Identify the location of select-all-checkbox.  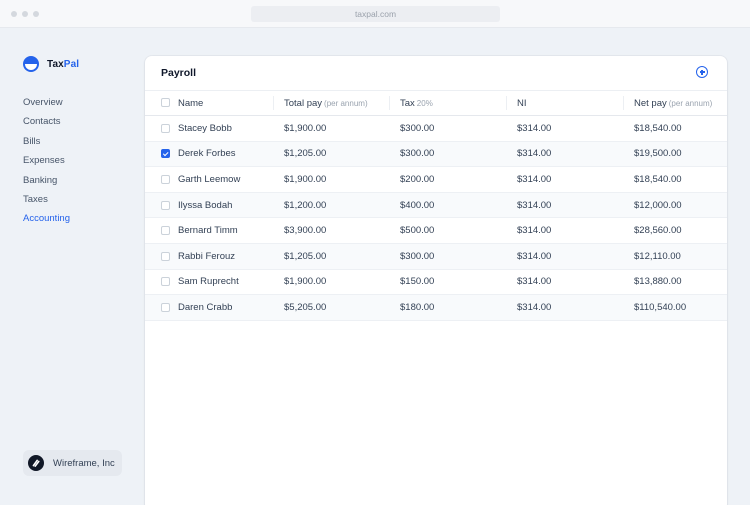
(165, 103).